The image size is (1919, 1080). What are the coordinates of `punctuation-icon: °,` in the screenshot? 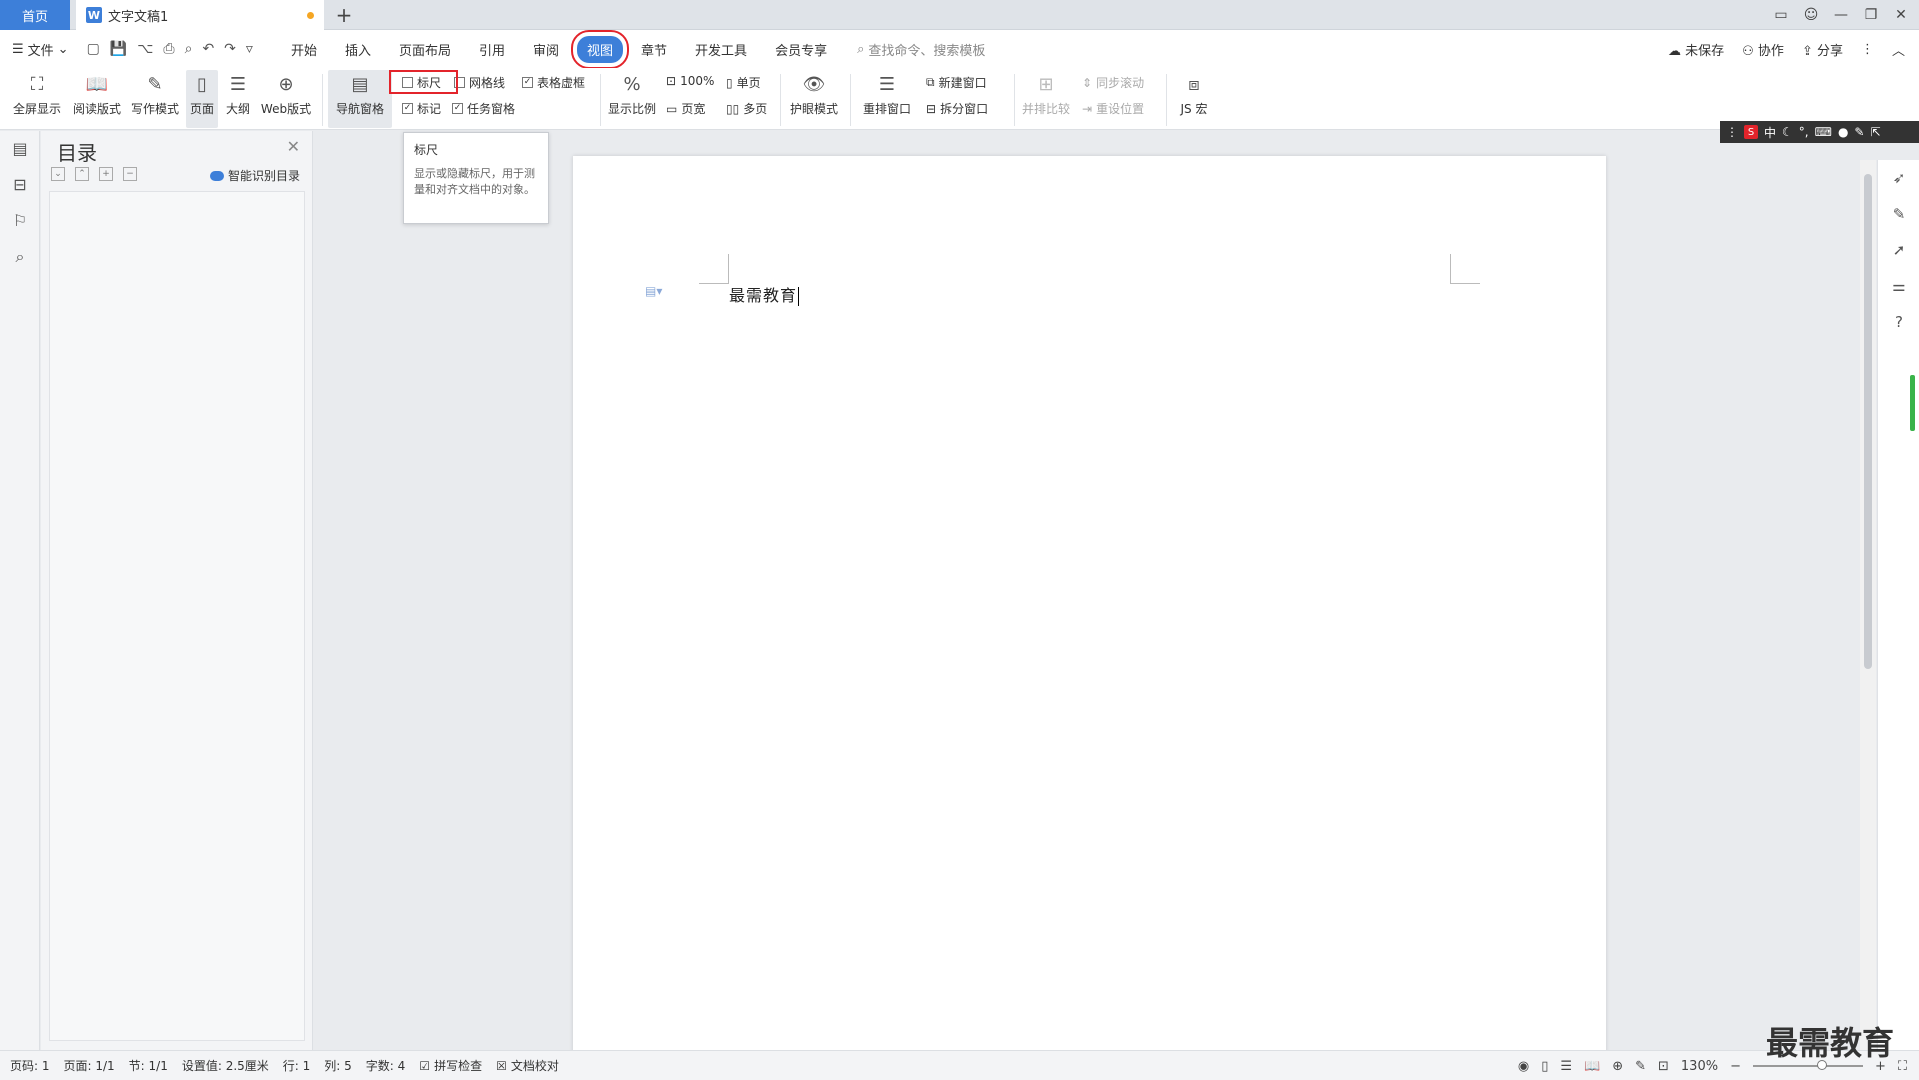 It's located at (1804, 132).